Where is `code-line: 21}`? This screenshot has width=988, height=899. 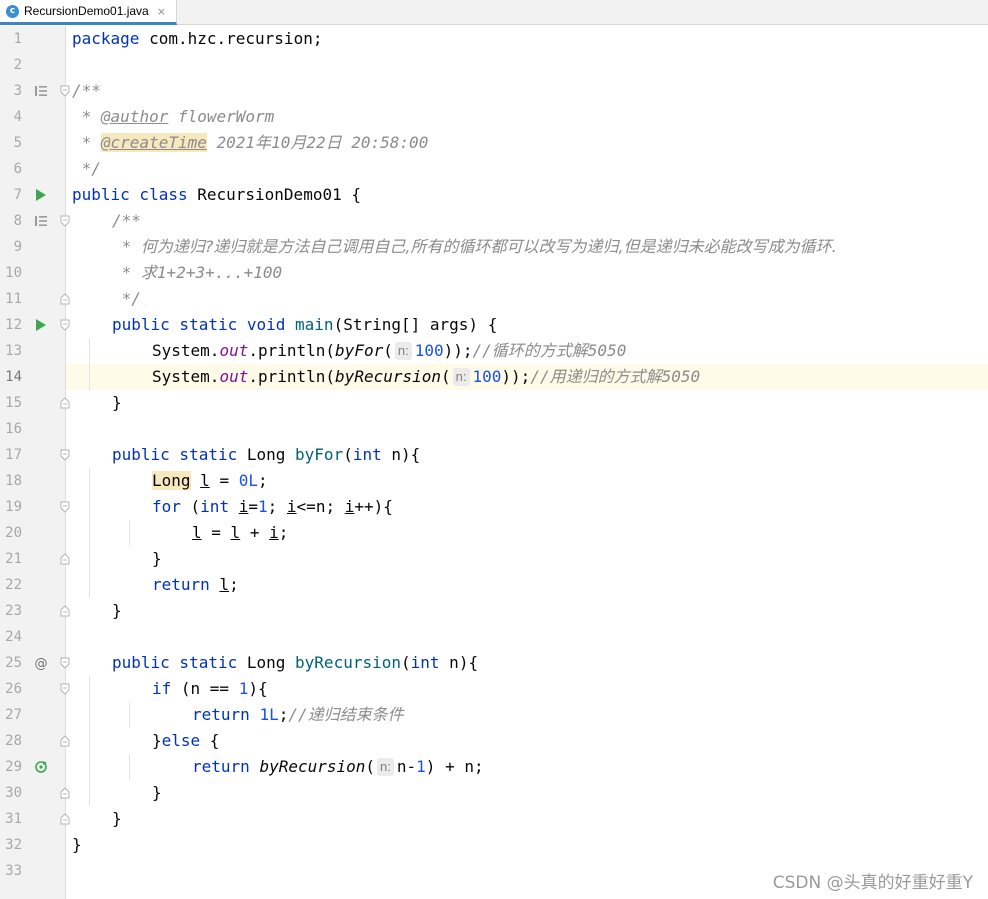 code-line: 21} is located at coordinates (494, 559).